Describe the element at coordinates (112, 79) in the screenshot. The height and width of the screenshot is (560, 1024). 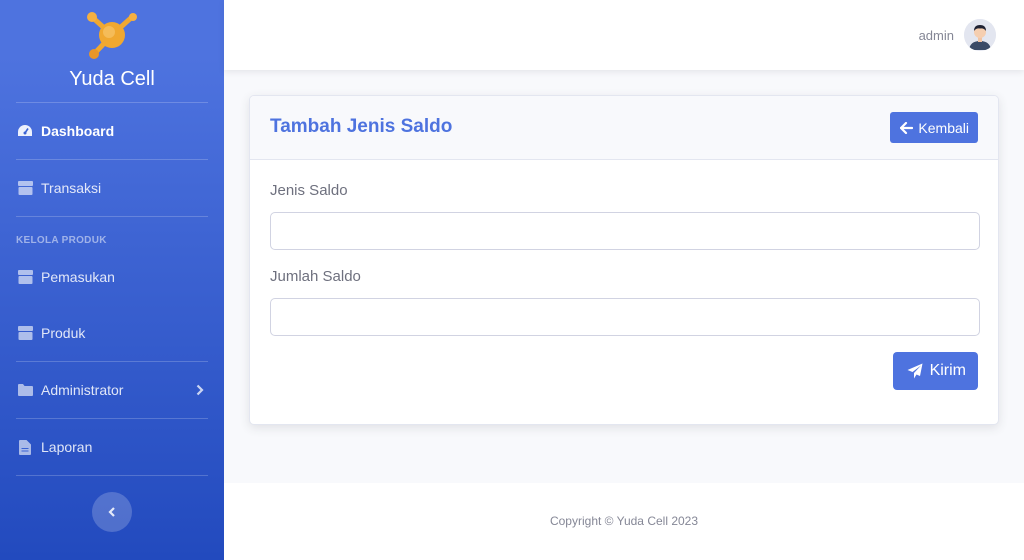
I see `brand-name: Yuda Cell` at that location.